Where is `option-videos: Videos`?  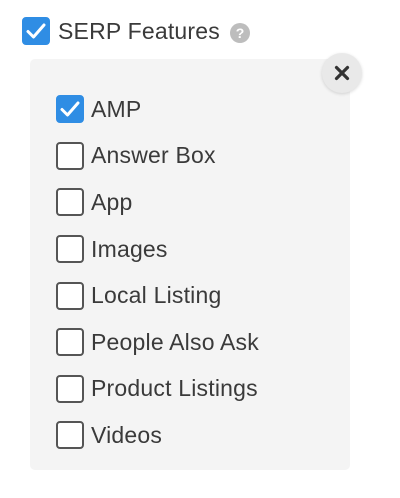 option-videos: Videos is located at coordinates (157, 435).